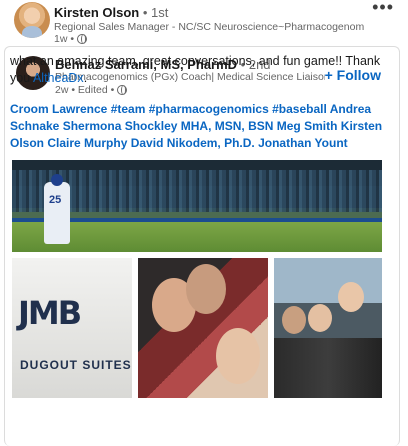  Describe the element at coordinates (64, 39) in the screenshot. I see `post-time-text: 1w •` at that location.